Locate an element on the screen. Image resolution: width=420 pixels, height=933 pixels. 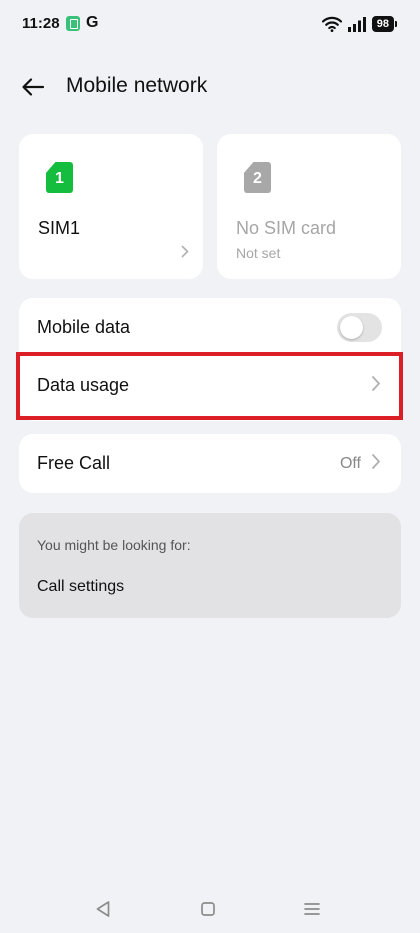
page-title: Mobile network is located at coordinates (137, 85).